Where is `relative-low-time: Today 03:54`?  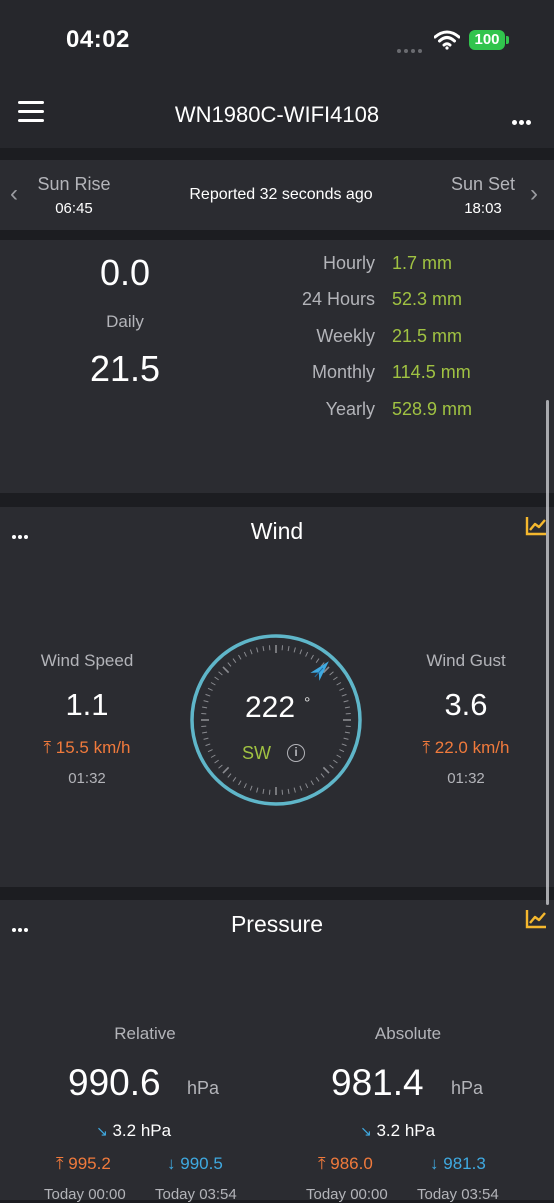 relative-low-time: Today 03:54 is located at coordinates (196, 1194).